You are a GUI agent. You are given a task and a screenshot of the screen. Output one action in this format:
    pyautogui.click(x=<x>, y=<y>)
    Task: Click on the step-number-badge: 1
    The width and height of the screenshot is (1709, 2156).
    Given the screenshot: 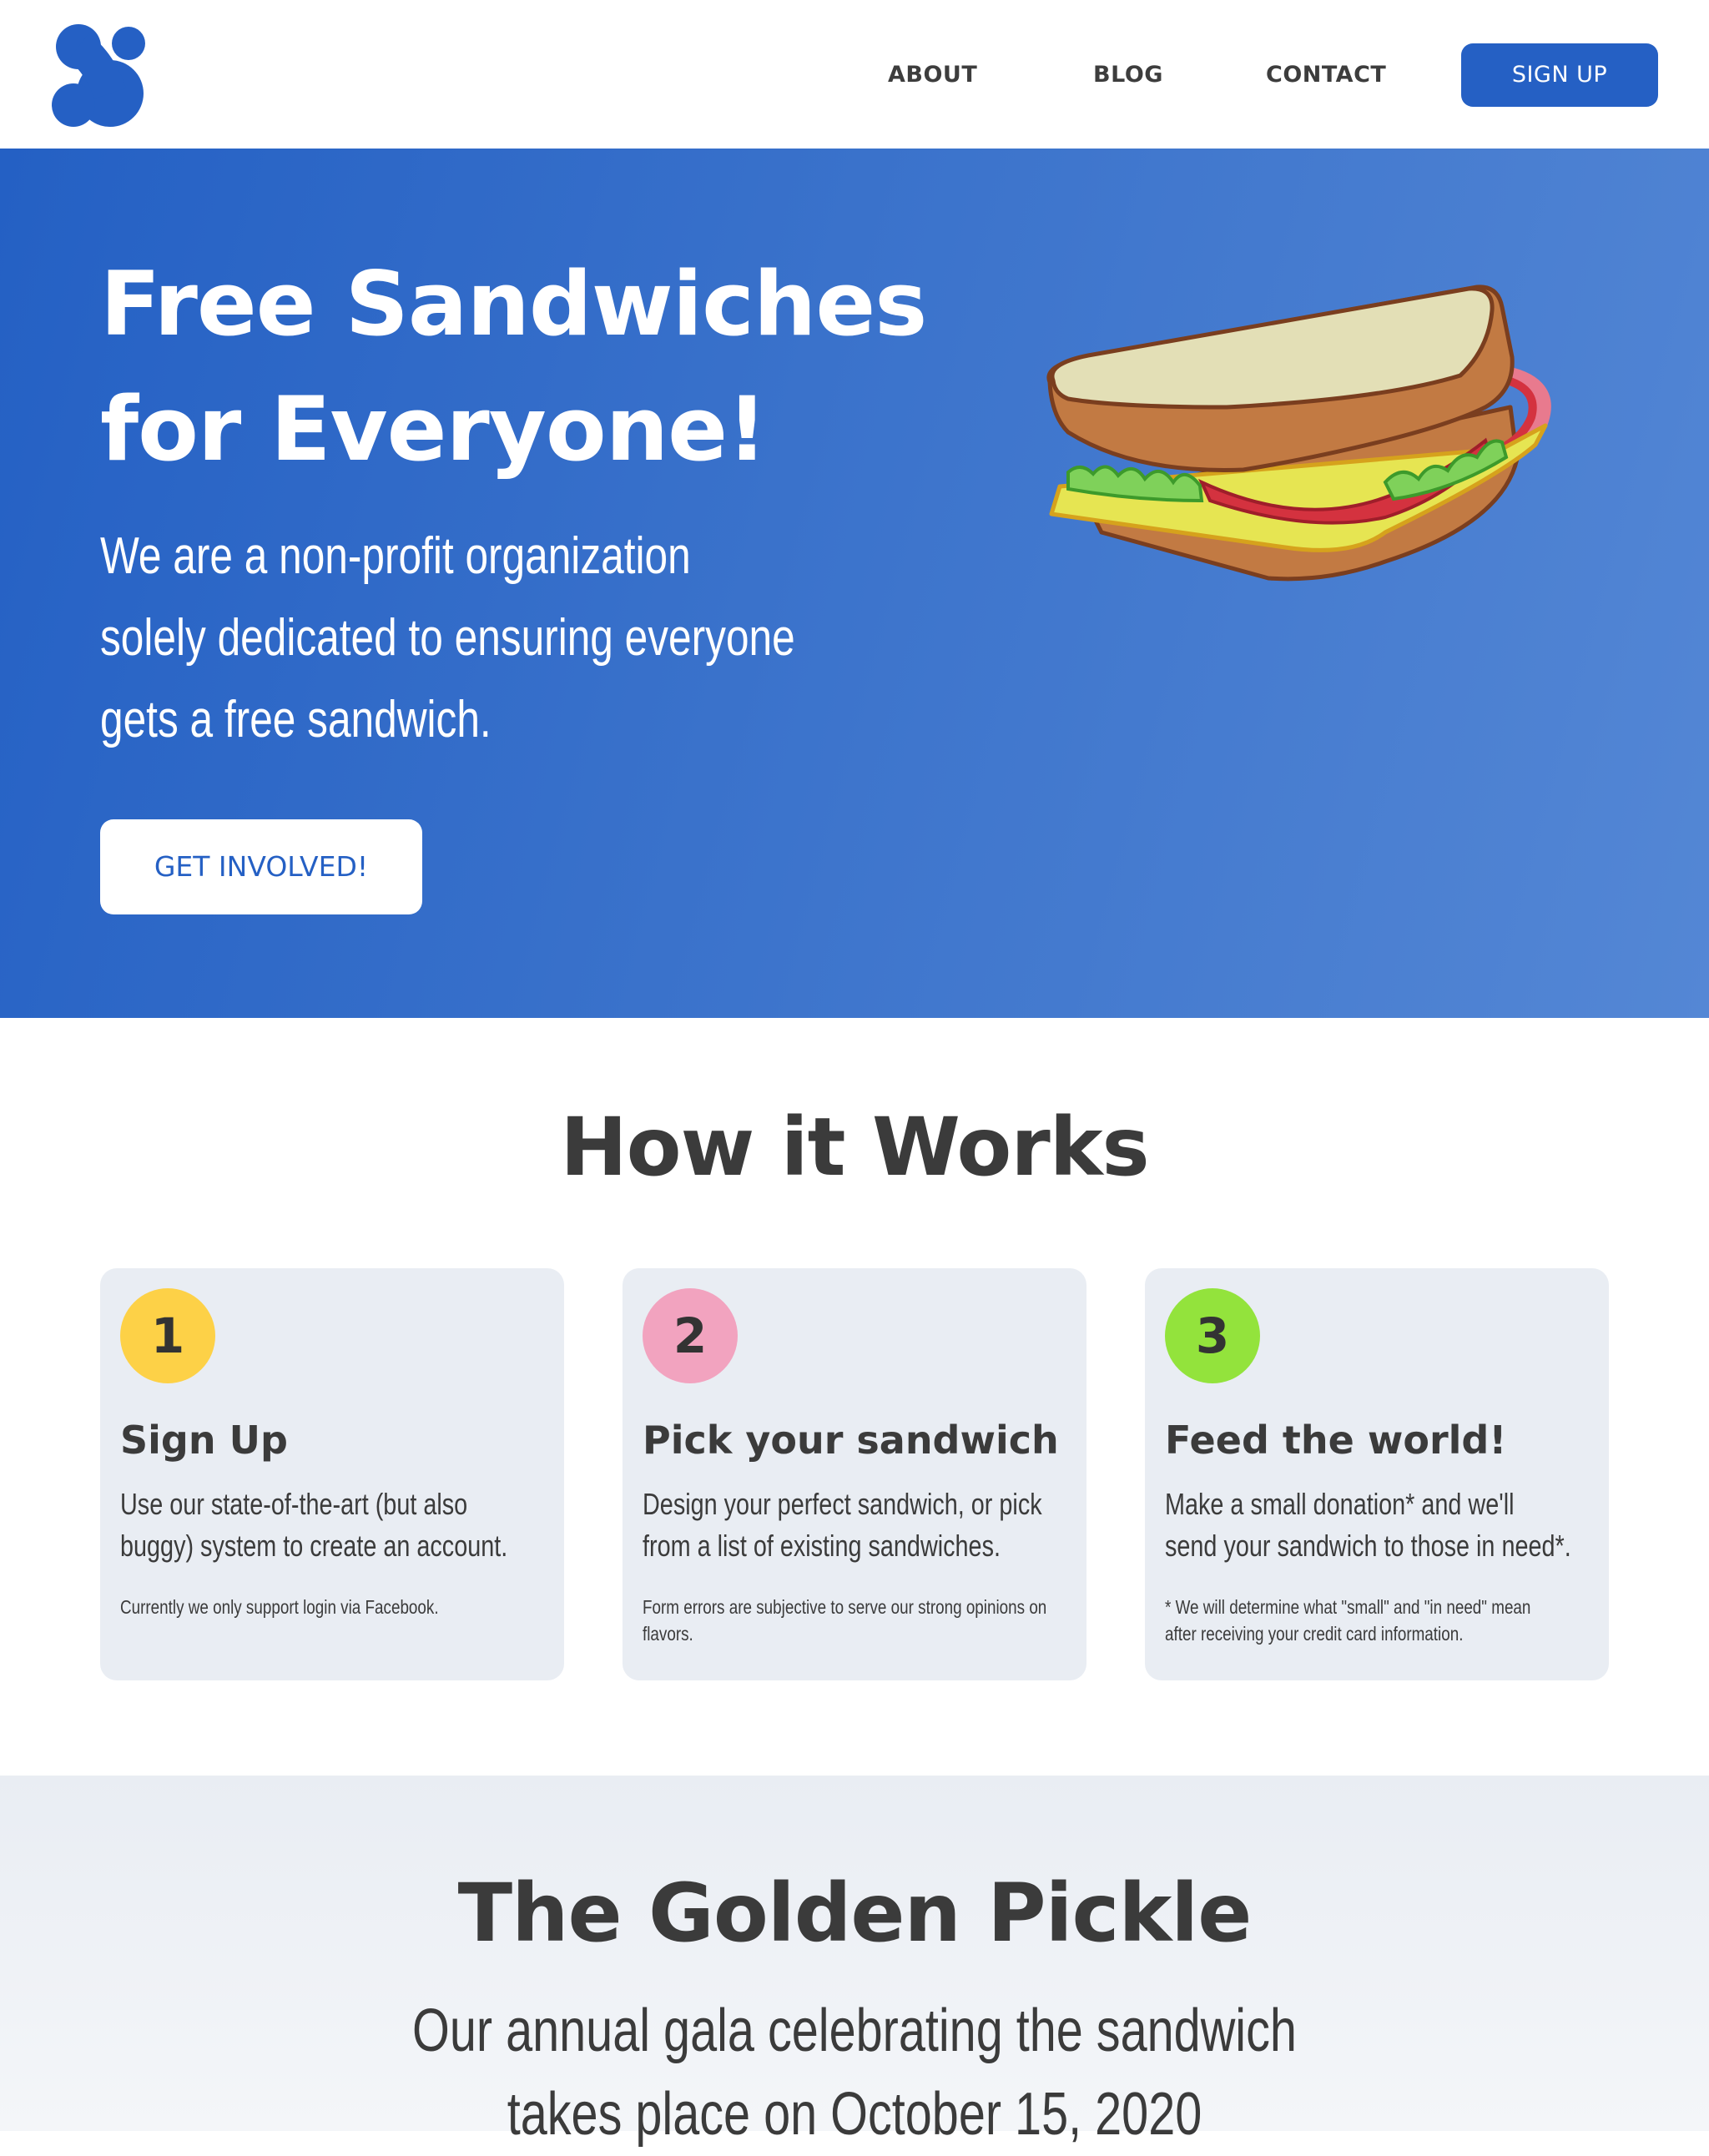 What is the action you would take?
    pyautogui.click(x=167, y=1335)
    